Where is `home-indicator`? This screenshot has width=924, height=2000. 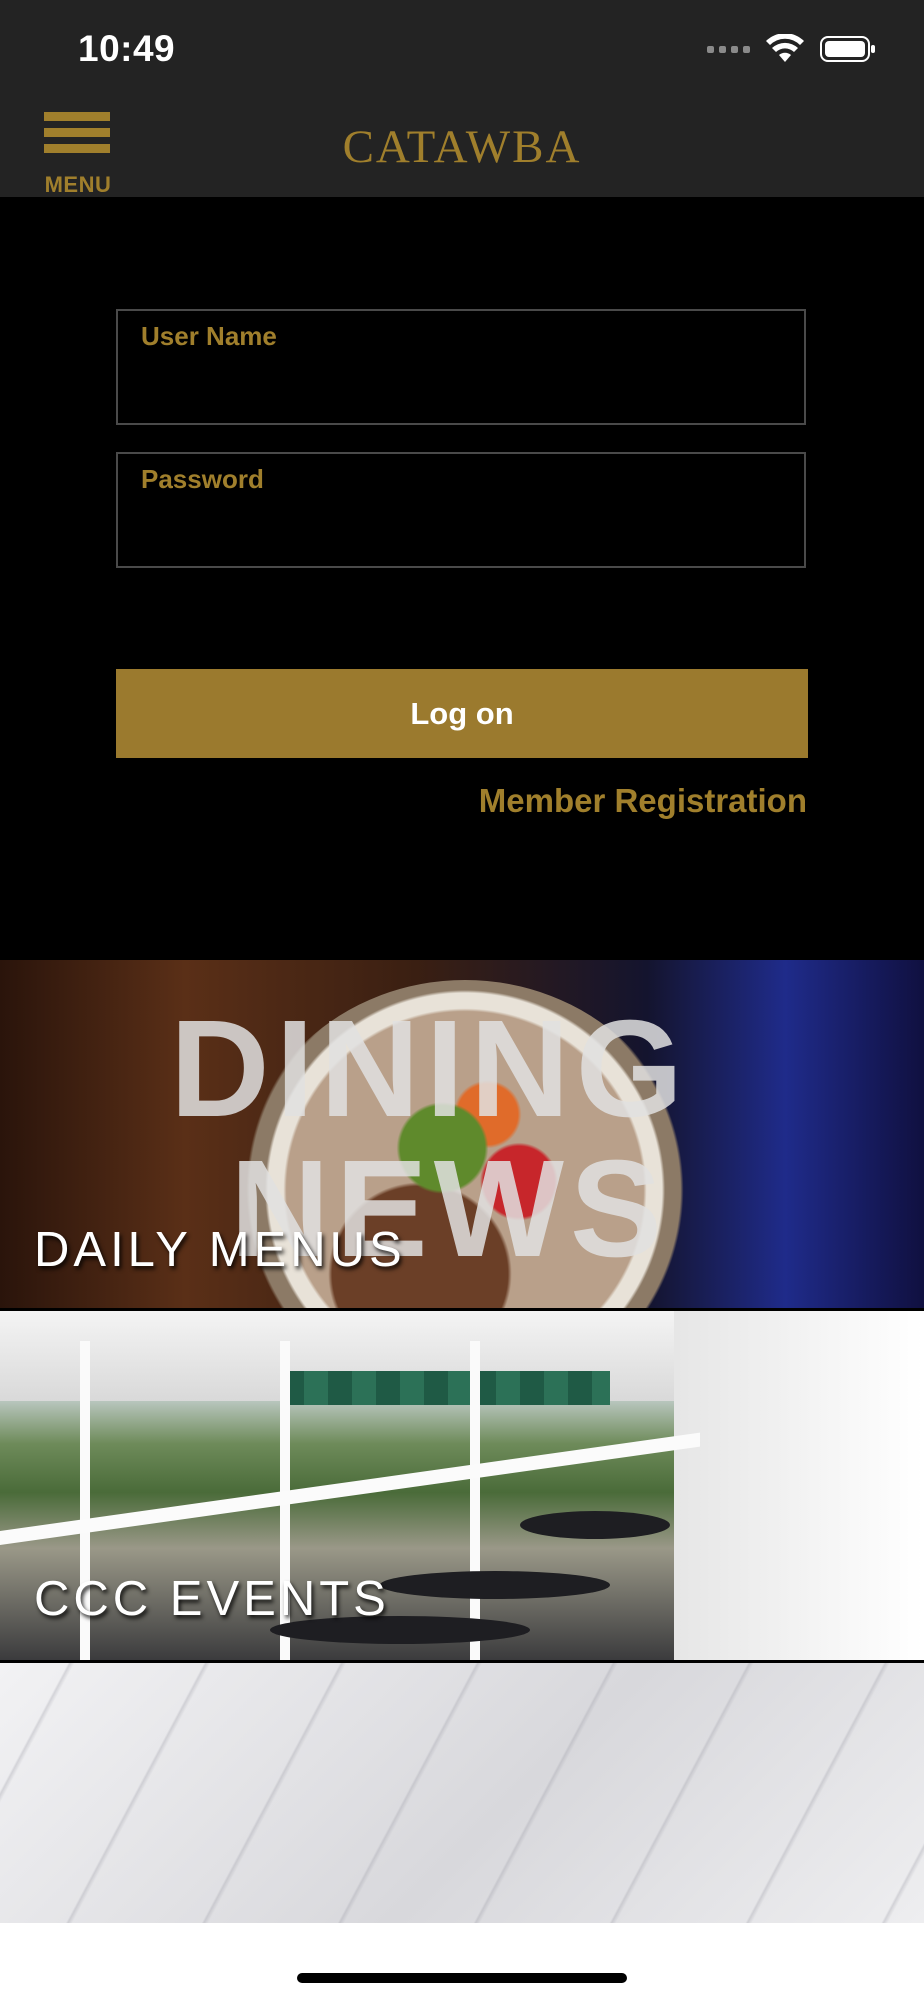
home-indicator is located at coordinates (462, 1978).